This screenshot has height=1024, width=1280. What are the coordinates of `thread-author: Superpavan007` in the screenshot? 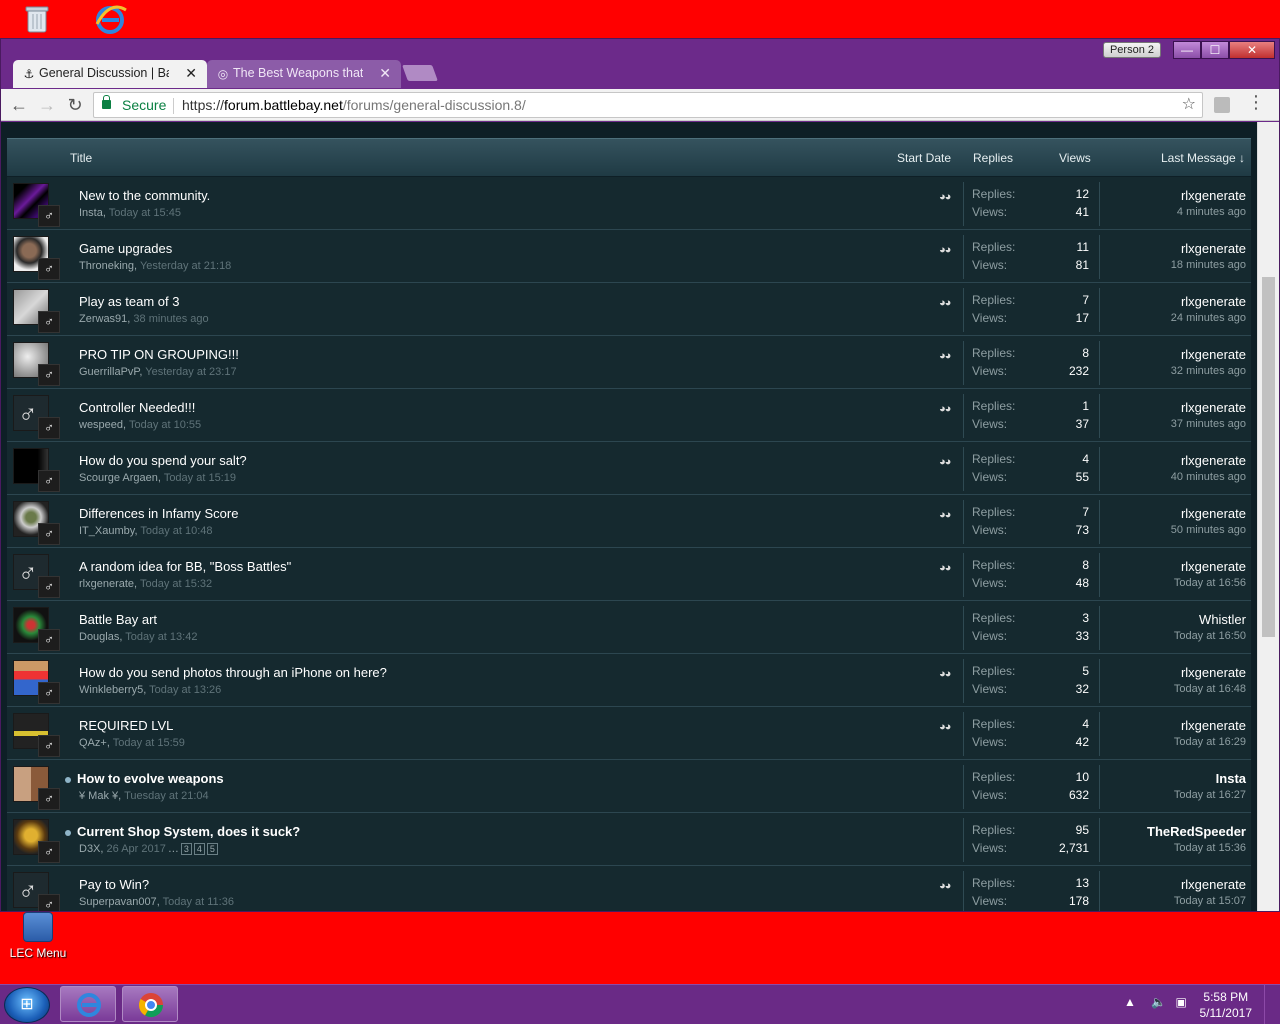 It's located at (118, 902).